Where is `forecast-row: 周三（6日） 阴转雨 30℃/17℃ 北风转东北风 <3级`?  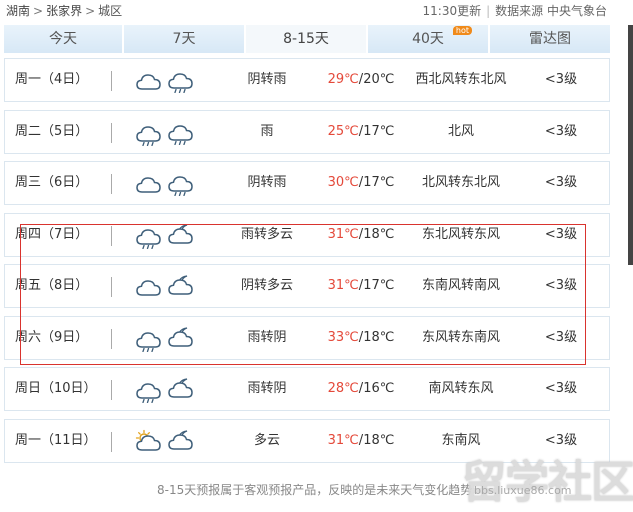
forecast-row: 周三（6日） 阴转雨 30℃/17℃ 北风转东北风 <3级 is located at coordinates (307, 183).